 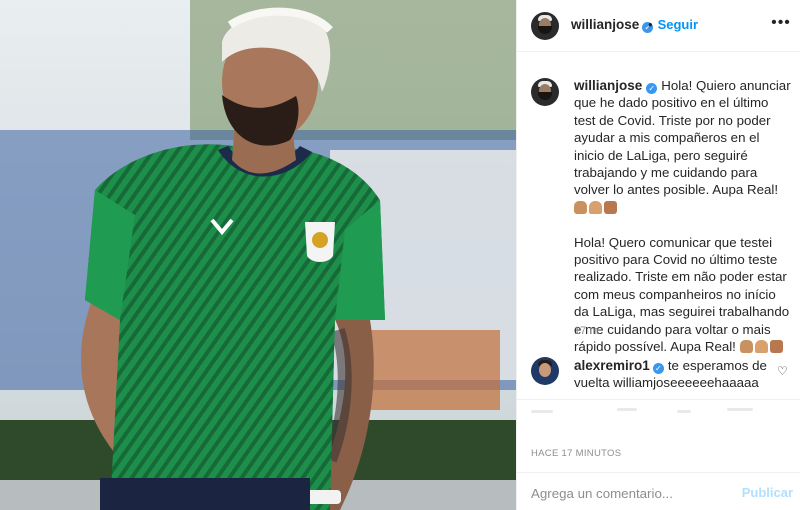 What do you see at coordinates (767, 492) in the screenshot?
I see `publish-button: Publicar` at bounding box center [767, 492].